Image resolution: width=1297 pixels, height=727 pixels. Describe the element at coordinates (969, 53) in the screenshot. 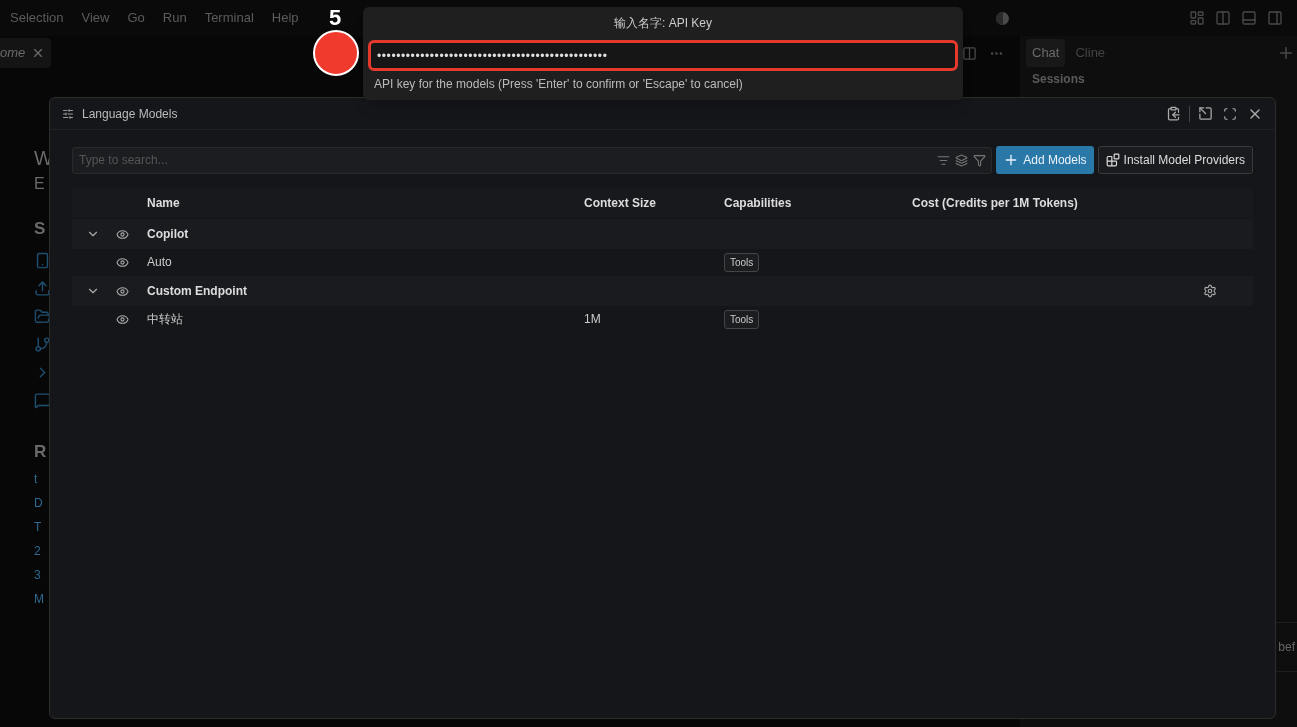

I see `split-editor-icon` at that location.